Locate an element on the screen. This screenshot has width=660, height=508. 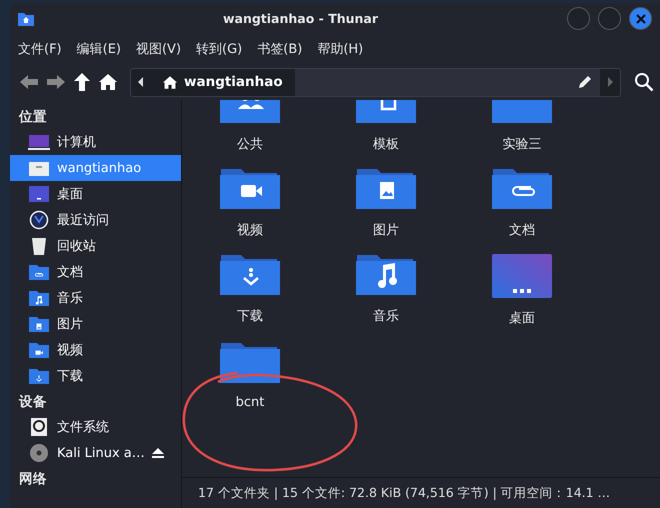
up-arrow-icon is located at coordinates (82, 82).